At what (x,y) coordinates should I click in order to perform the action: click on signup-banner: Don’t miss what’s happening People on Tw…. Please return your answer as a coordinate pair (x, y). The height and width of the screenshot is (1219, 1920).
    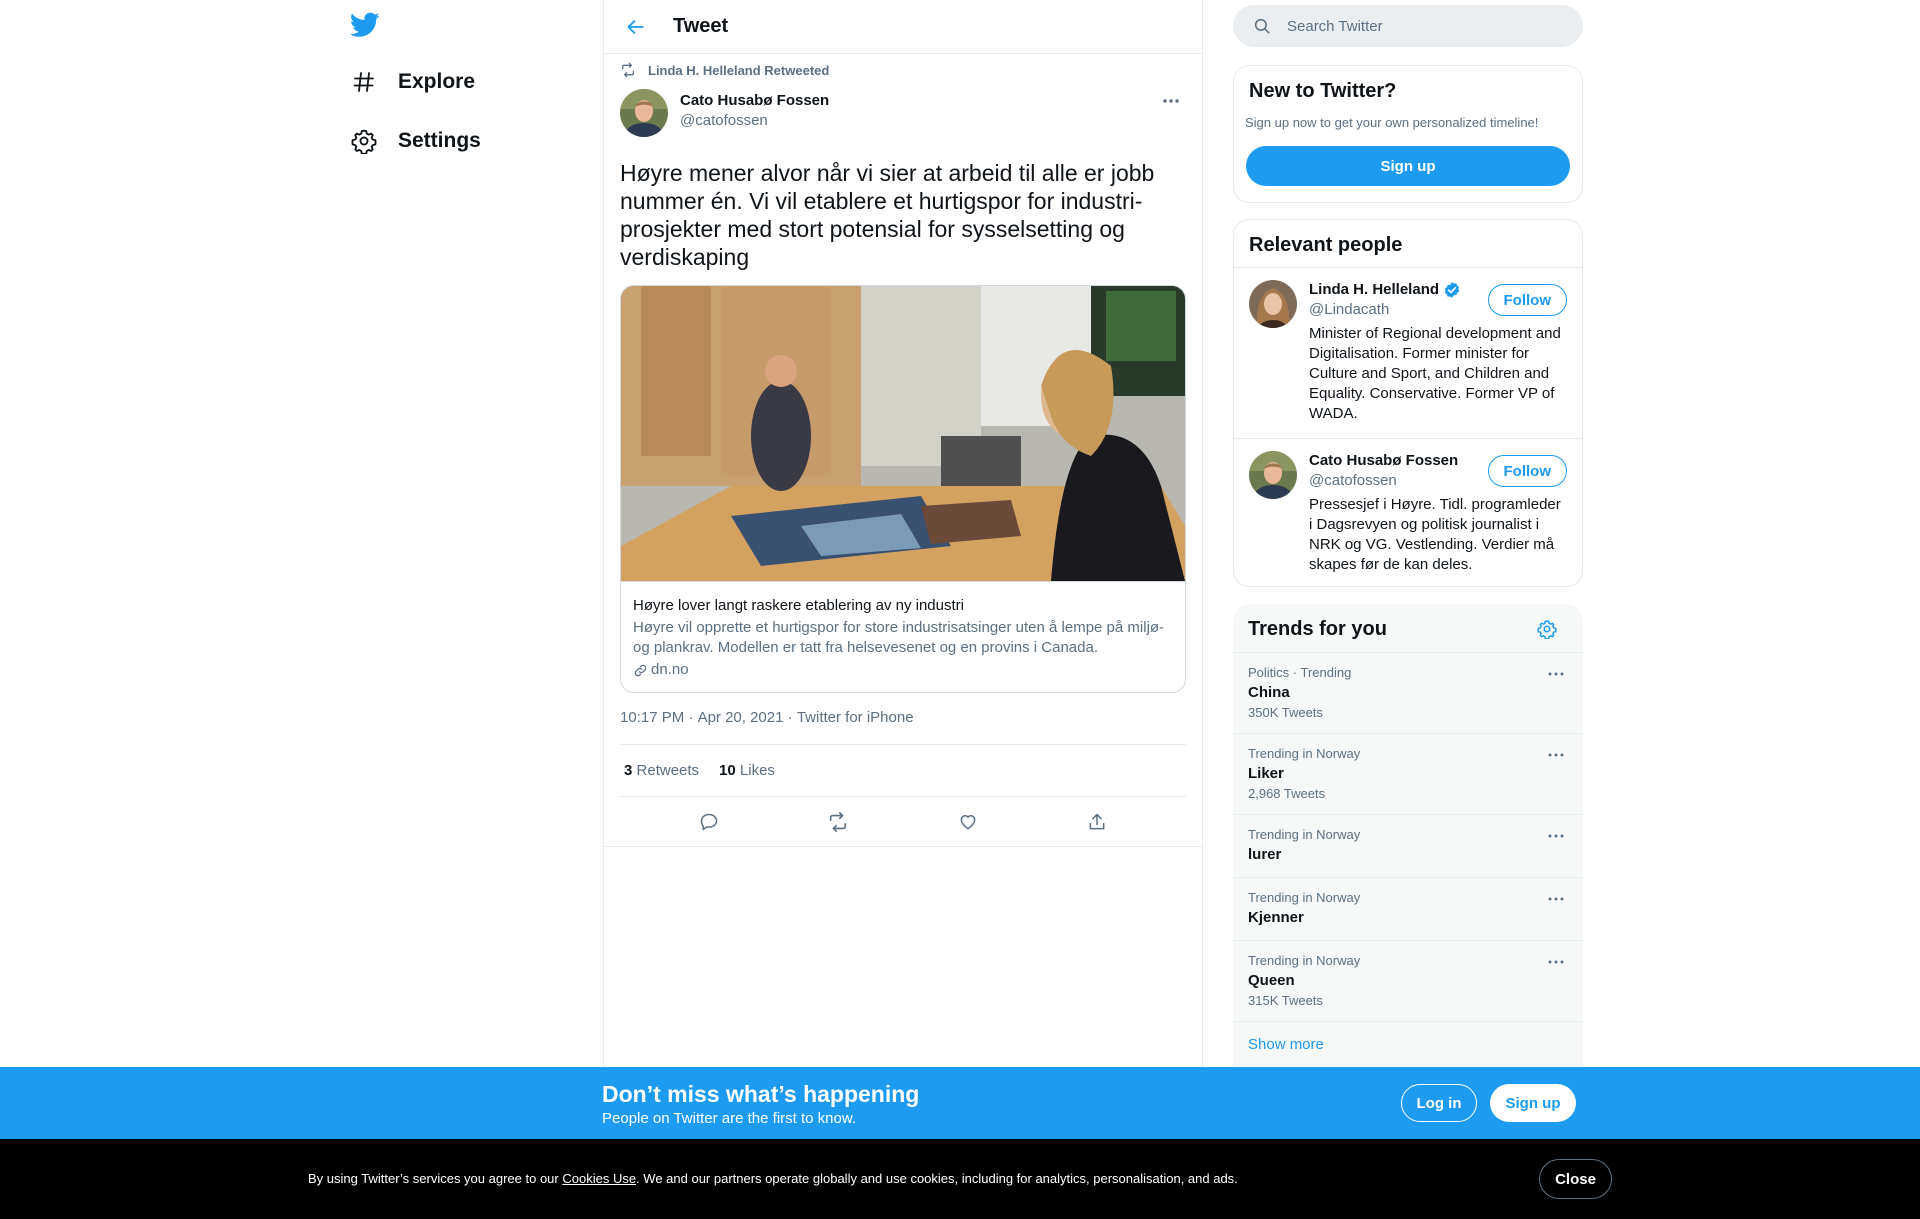
    Looking at the image, I should click on (960, 1103).